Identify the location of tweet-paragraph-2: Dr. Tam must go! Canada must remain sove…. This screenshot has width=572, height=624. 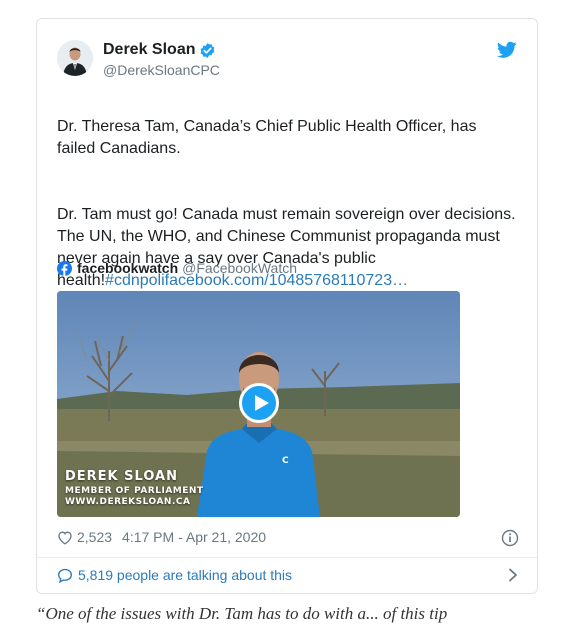
(288, 248).